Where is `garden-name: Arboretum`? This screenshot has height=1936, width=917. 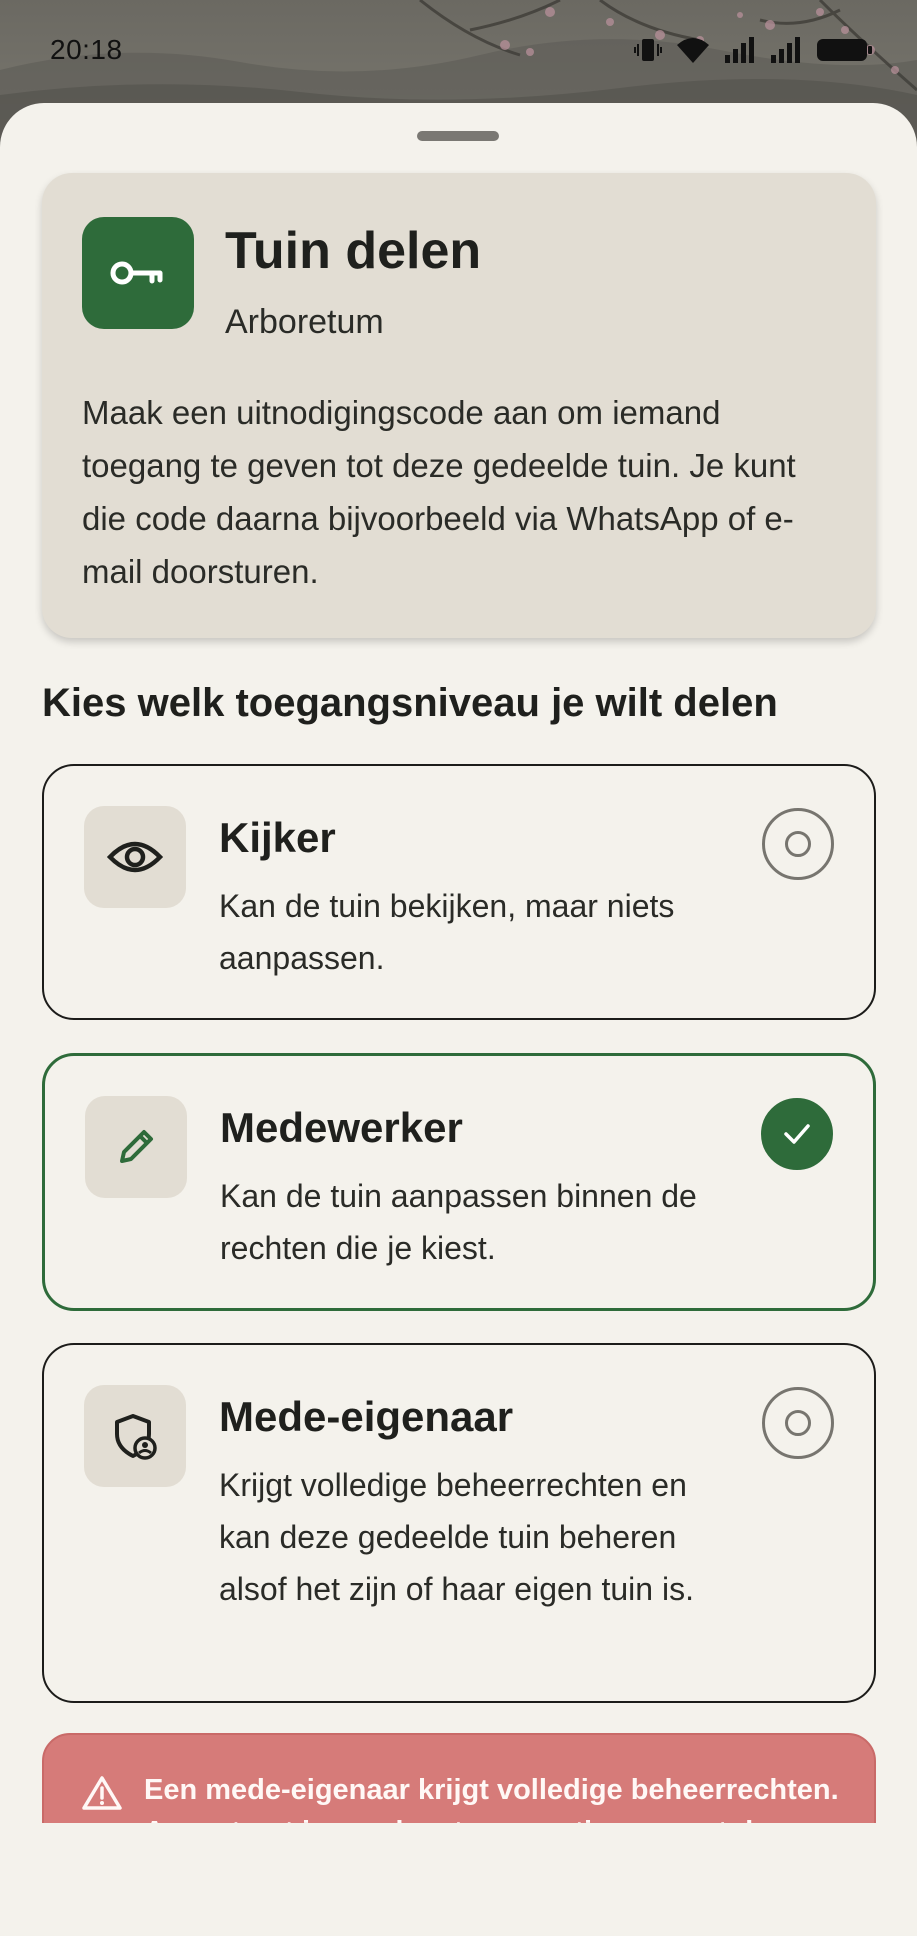
garden-name: Arboretum is located at coordinates (304, 322).